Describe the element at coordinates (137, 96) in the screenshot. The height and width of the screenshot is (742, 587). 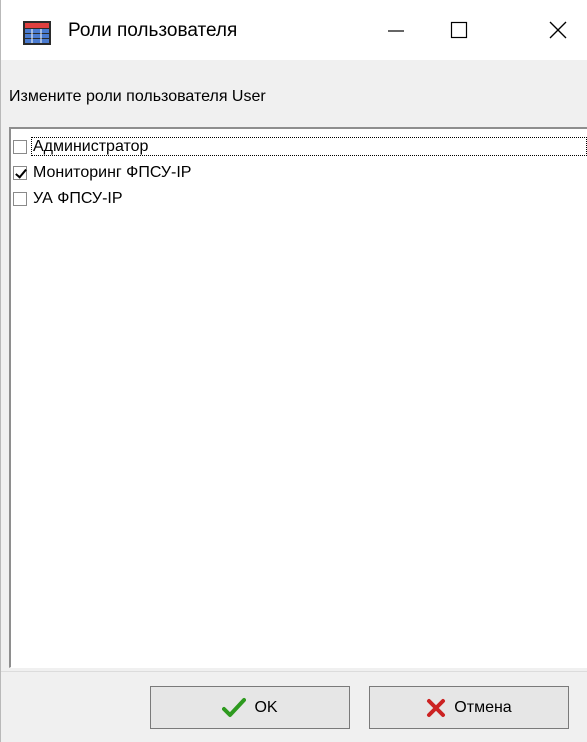
I see `prompt-label: Измените роли пользователя User` at that location.